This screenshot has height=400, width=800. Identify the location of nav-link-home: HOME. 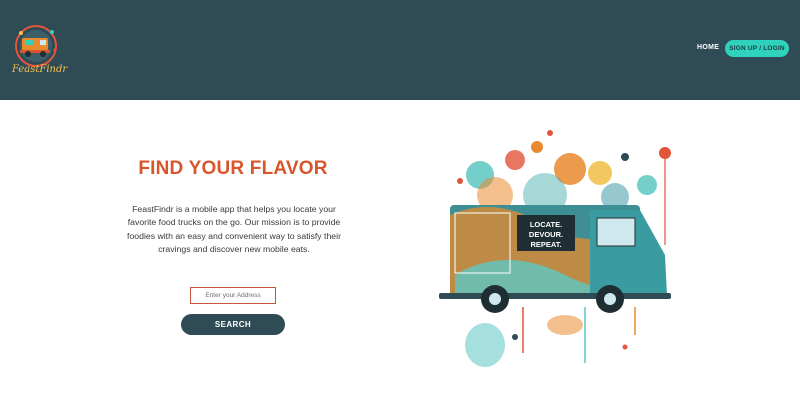
(708, 47).